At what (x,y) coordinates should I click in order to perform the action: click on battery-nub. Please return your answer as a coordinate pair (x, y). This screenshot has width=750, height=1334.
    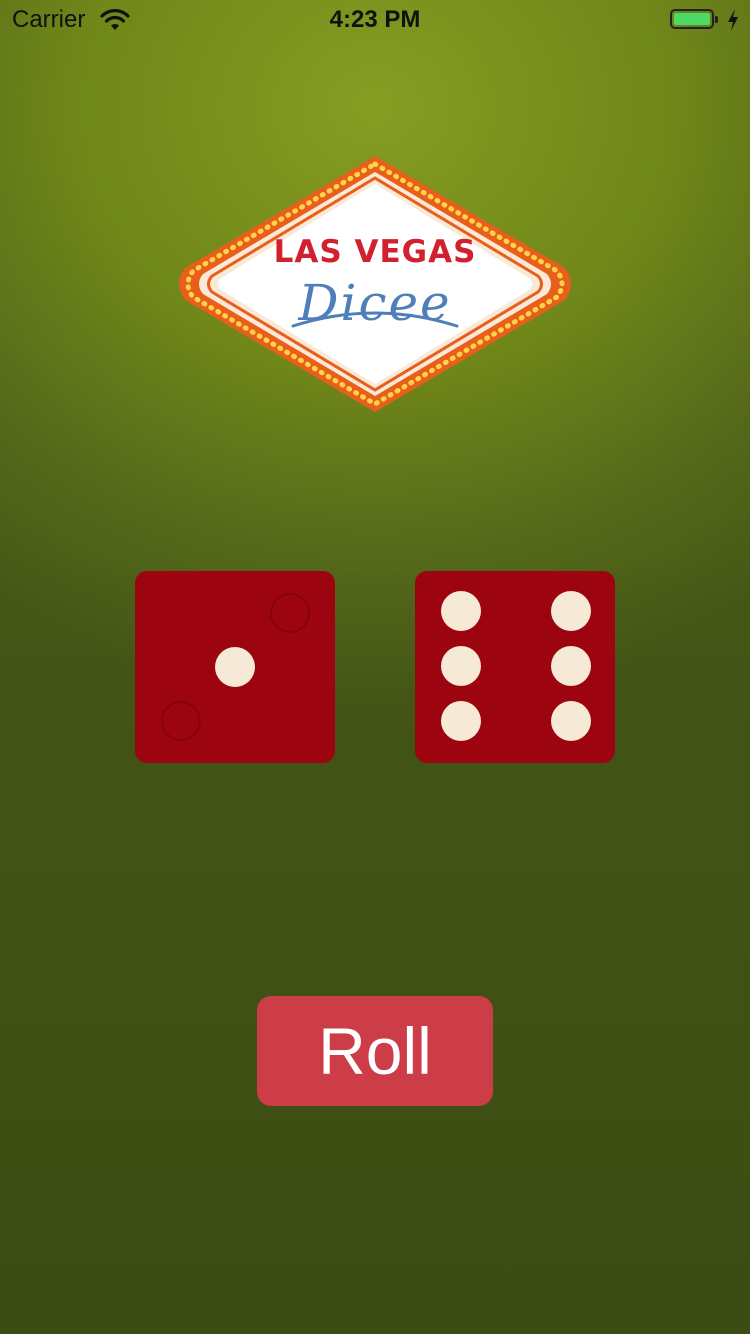
    Looking at the image, I should click on (716, 19).